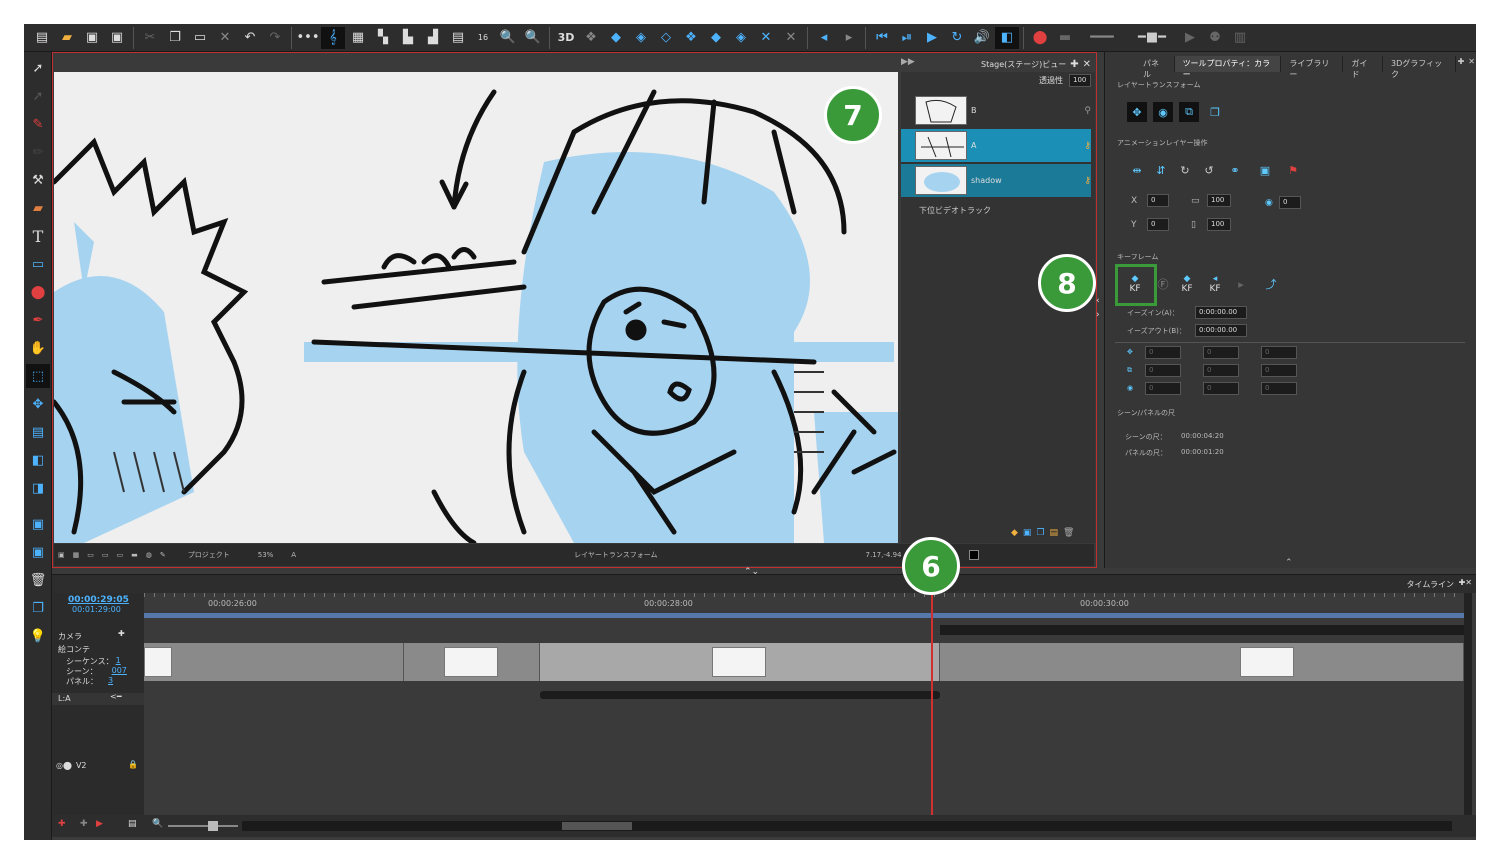  What do you see at coordinates (1215, 38) in the screenshot?
I see `user-icon: ⚉` at bounding box center [1215, 38].